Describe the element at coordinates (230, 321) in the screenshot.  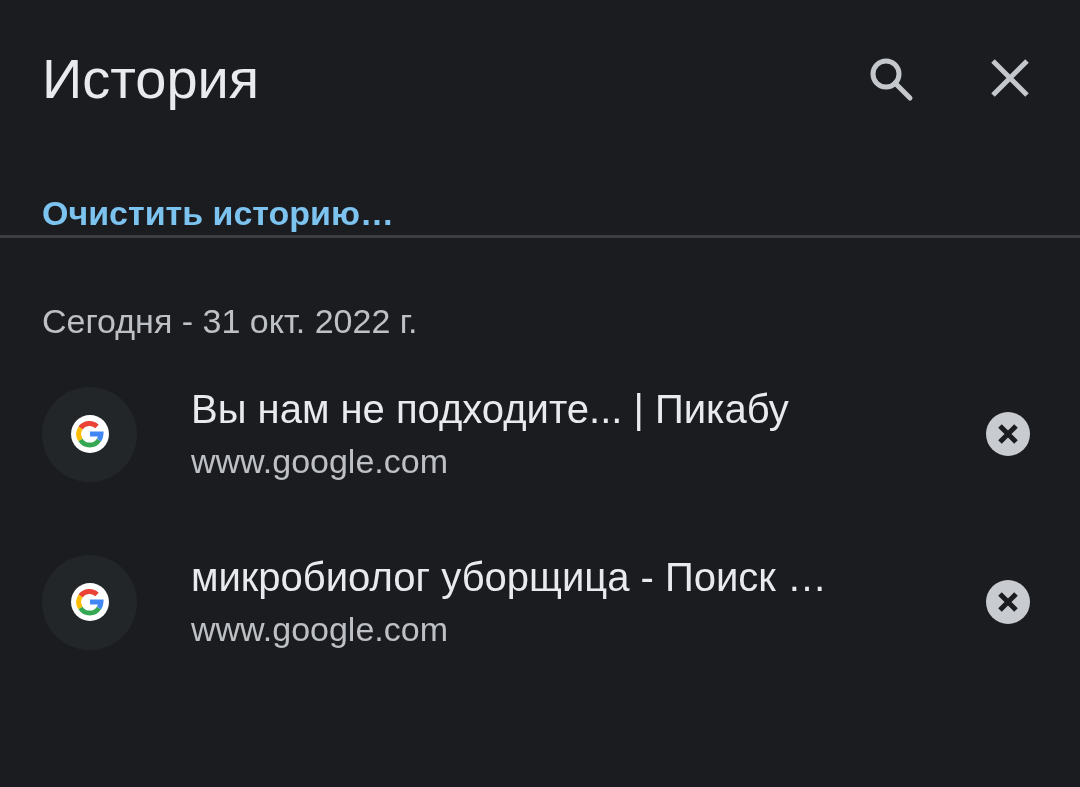
I see `date-heading: Сегодня - 31 окт. 2022 г.` at that location.